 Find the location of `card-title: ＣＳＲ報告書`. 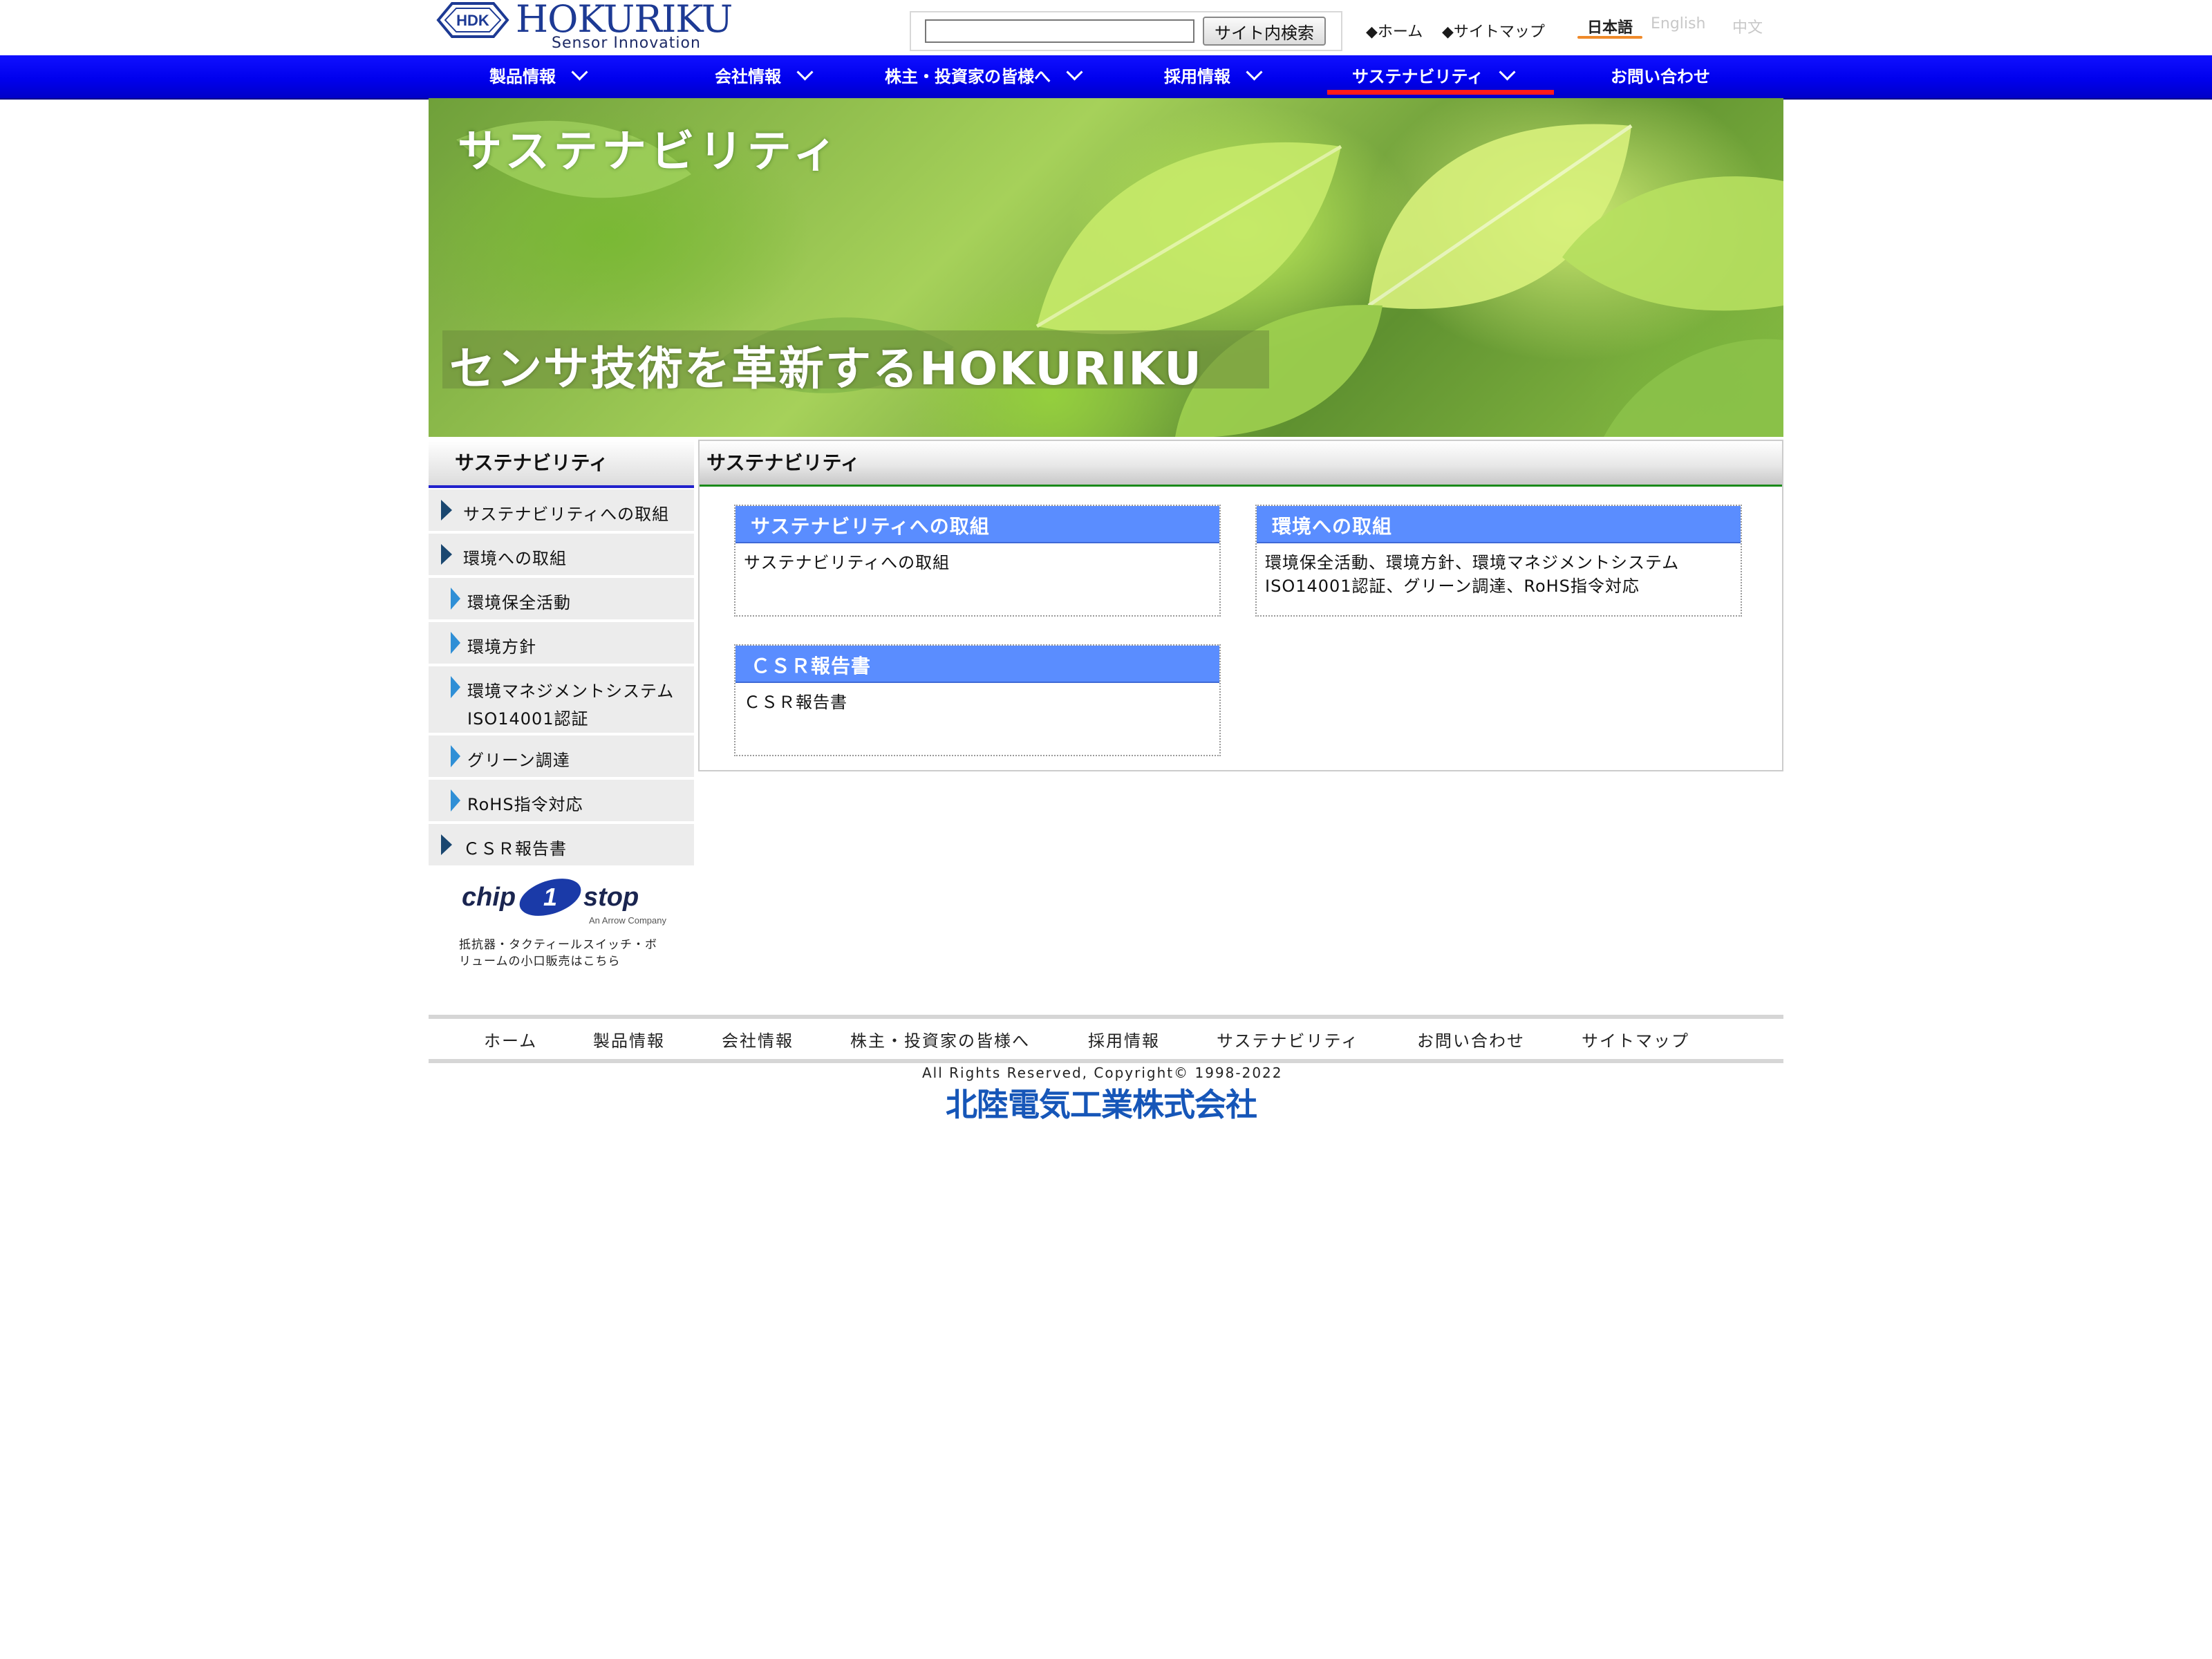

card-title: ＣＳＲ報告書 is located at coordinates (812, 666).